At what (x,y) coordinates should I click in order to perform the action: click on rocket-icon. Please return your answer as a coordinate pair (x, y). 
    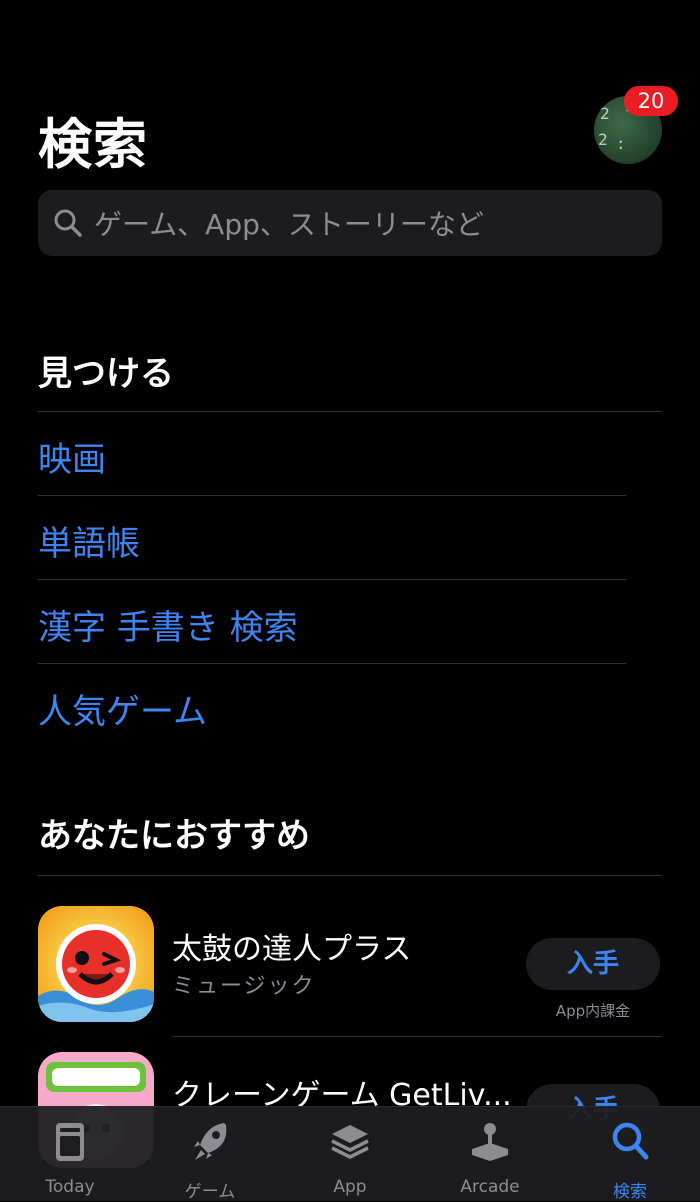
    Looking at the image, I should click on (210, 1141).